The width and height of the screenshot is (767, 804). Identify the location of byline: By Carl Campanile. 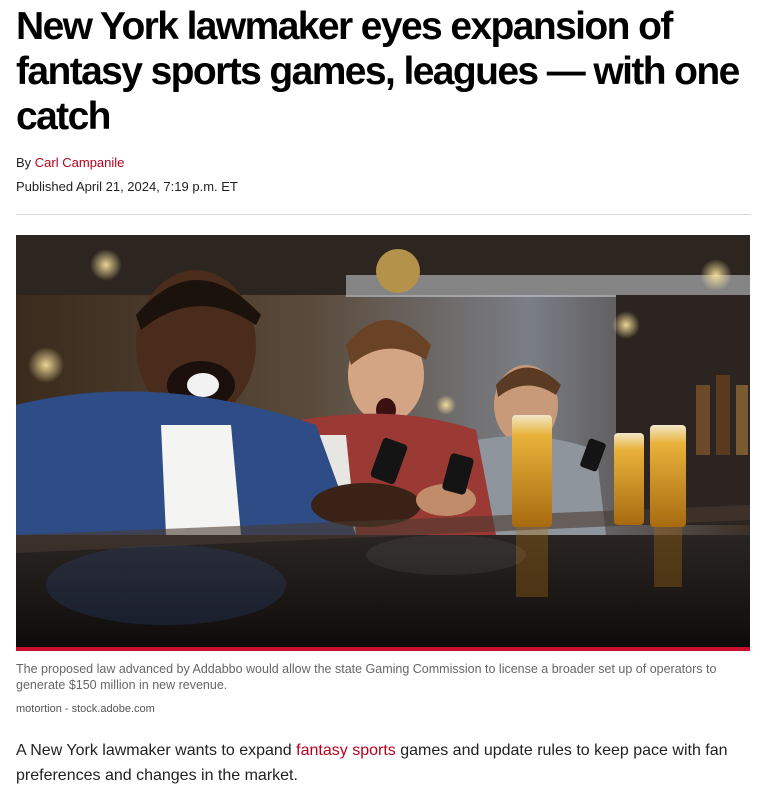
(383, 163).